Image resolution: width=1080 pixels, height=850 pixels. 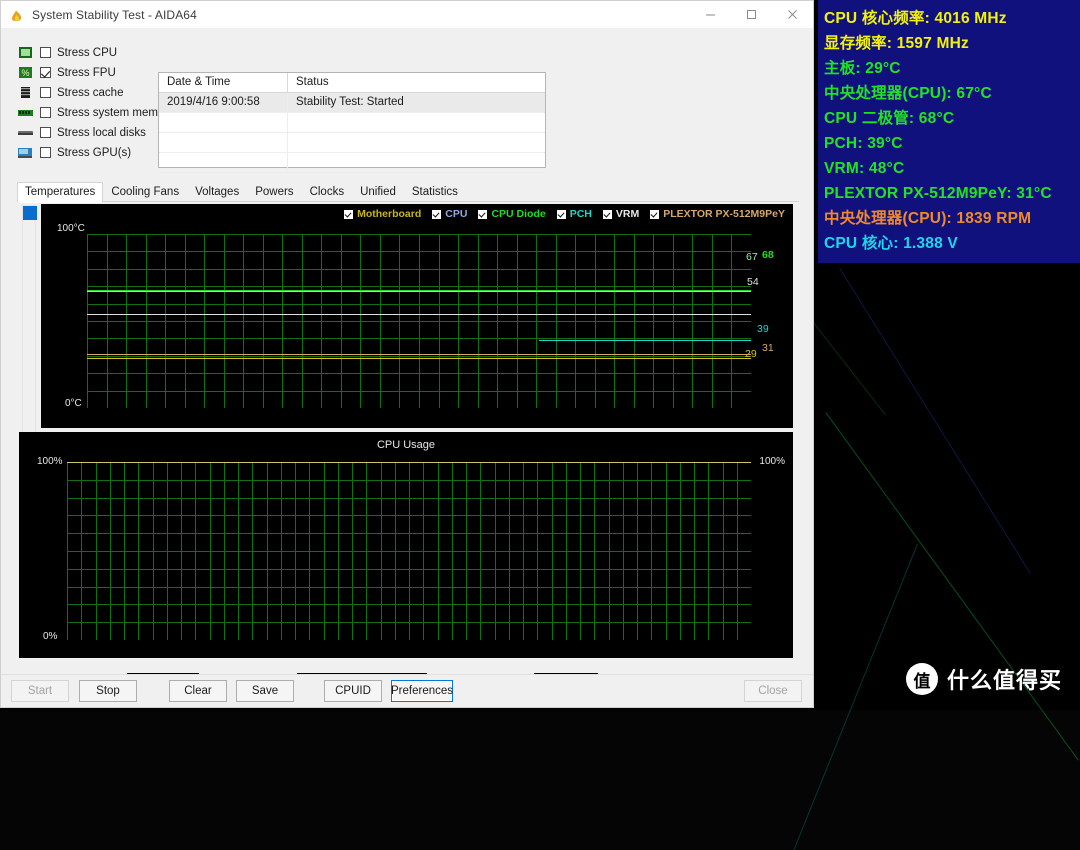 I want to click on tab-clocks: Clocks, so click(x=327, y=192).